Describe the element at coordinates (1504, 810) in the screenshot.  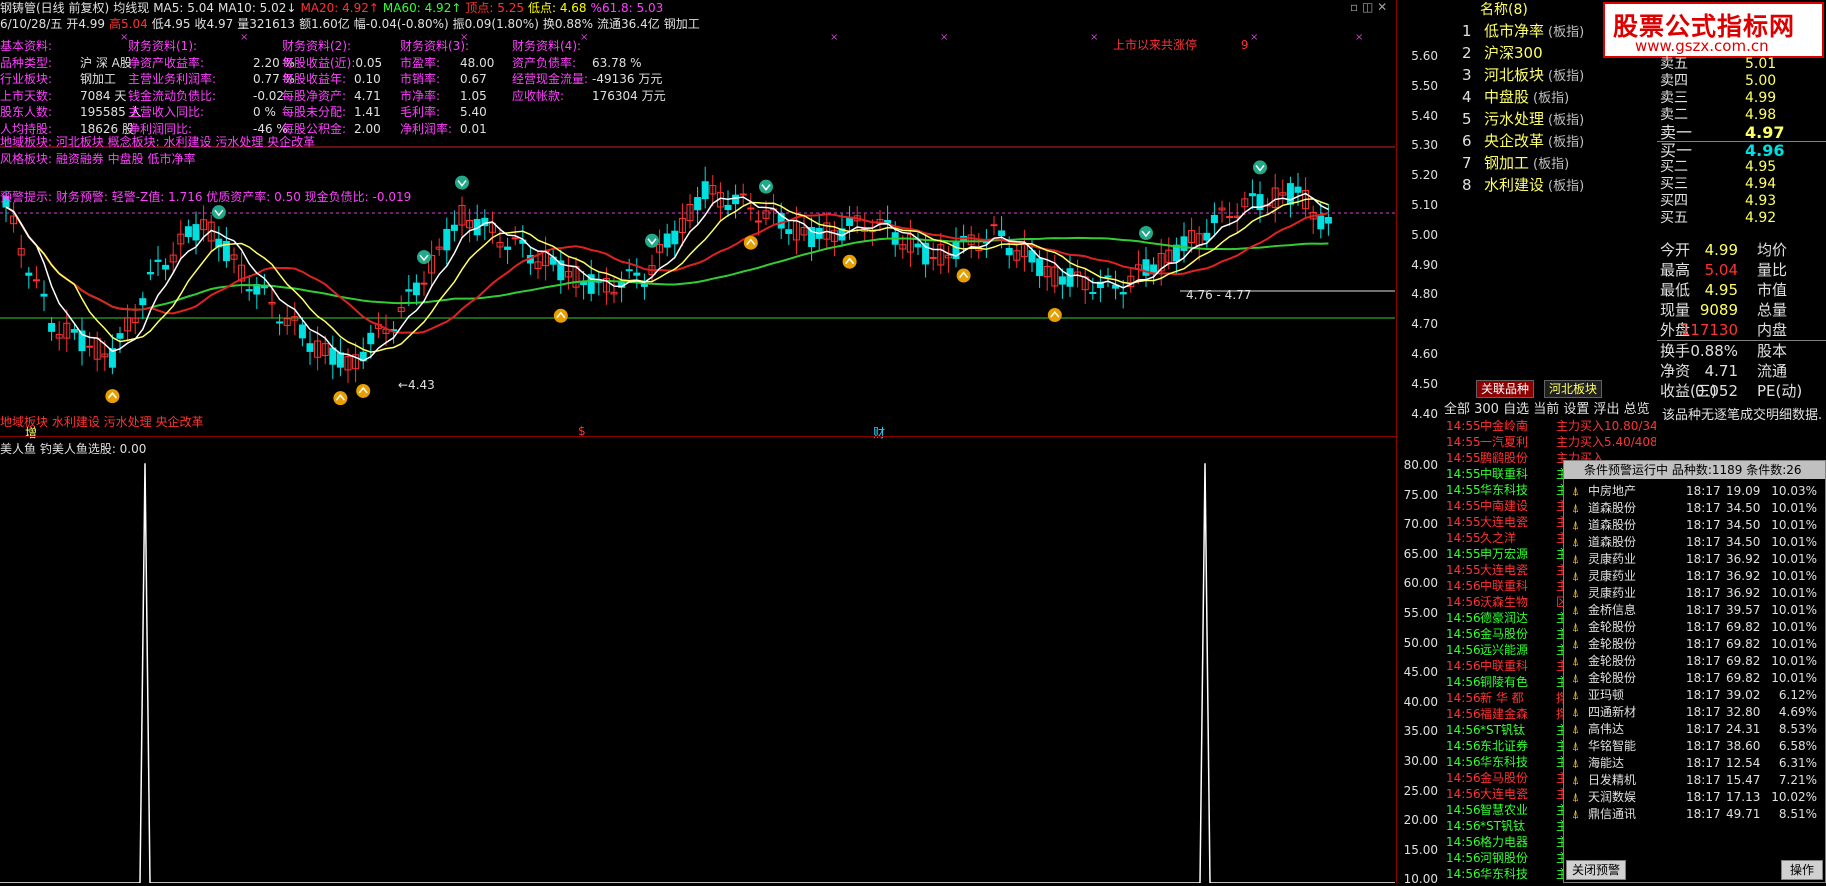
I see `tape-name: 智慧农业` at that location.